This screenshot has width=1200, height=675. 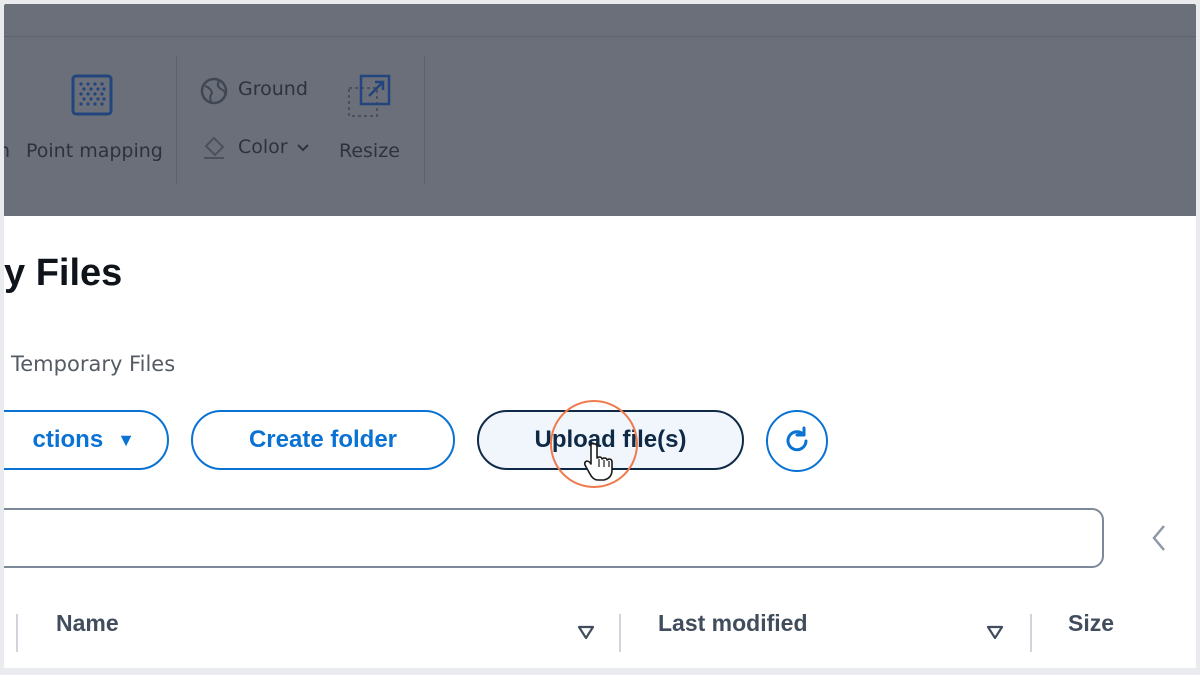 I want to click on create-folder-button: Create folder, so click(x=323, y=440).